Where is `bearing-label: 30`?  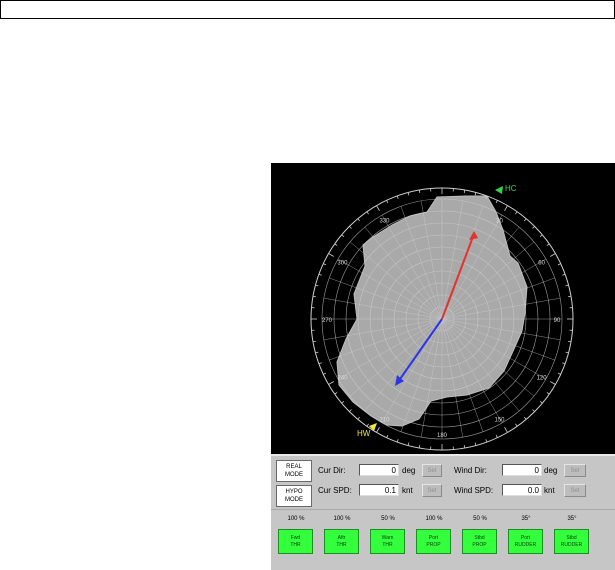
bearing-label: 30 is located at coordinates (499, 221).